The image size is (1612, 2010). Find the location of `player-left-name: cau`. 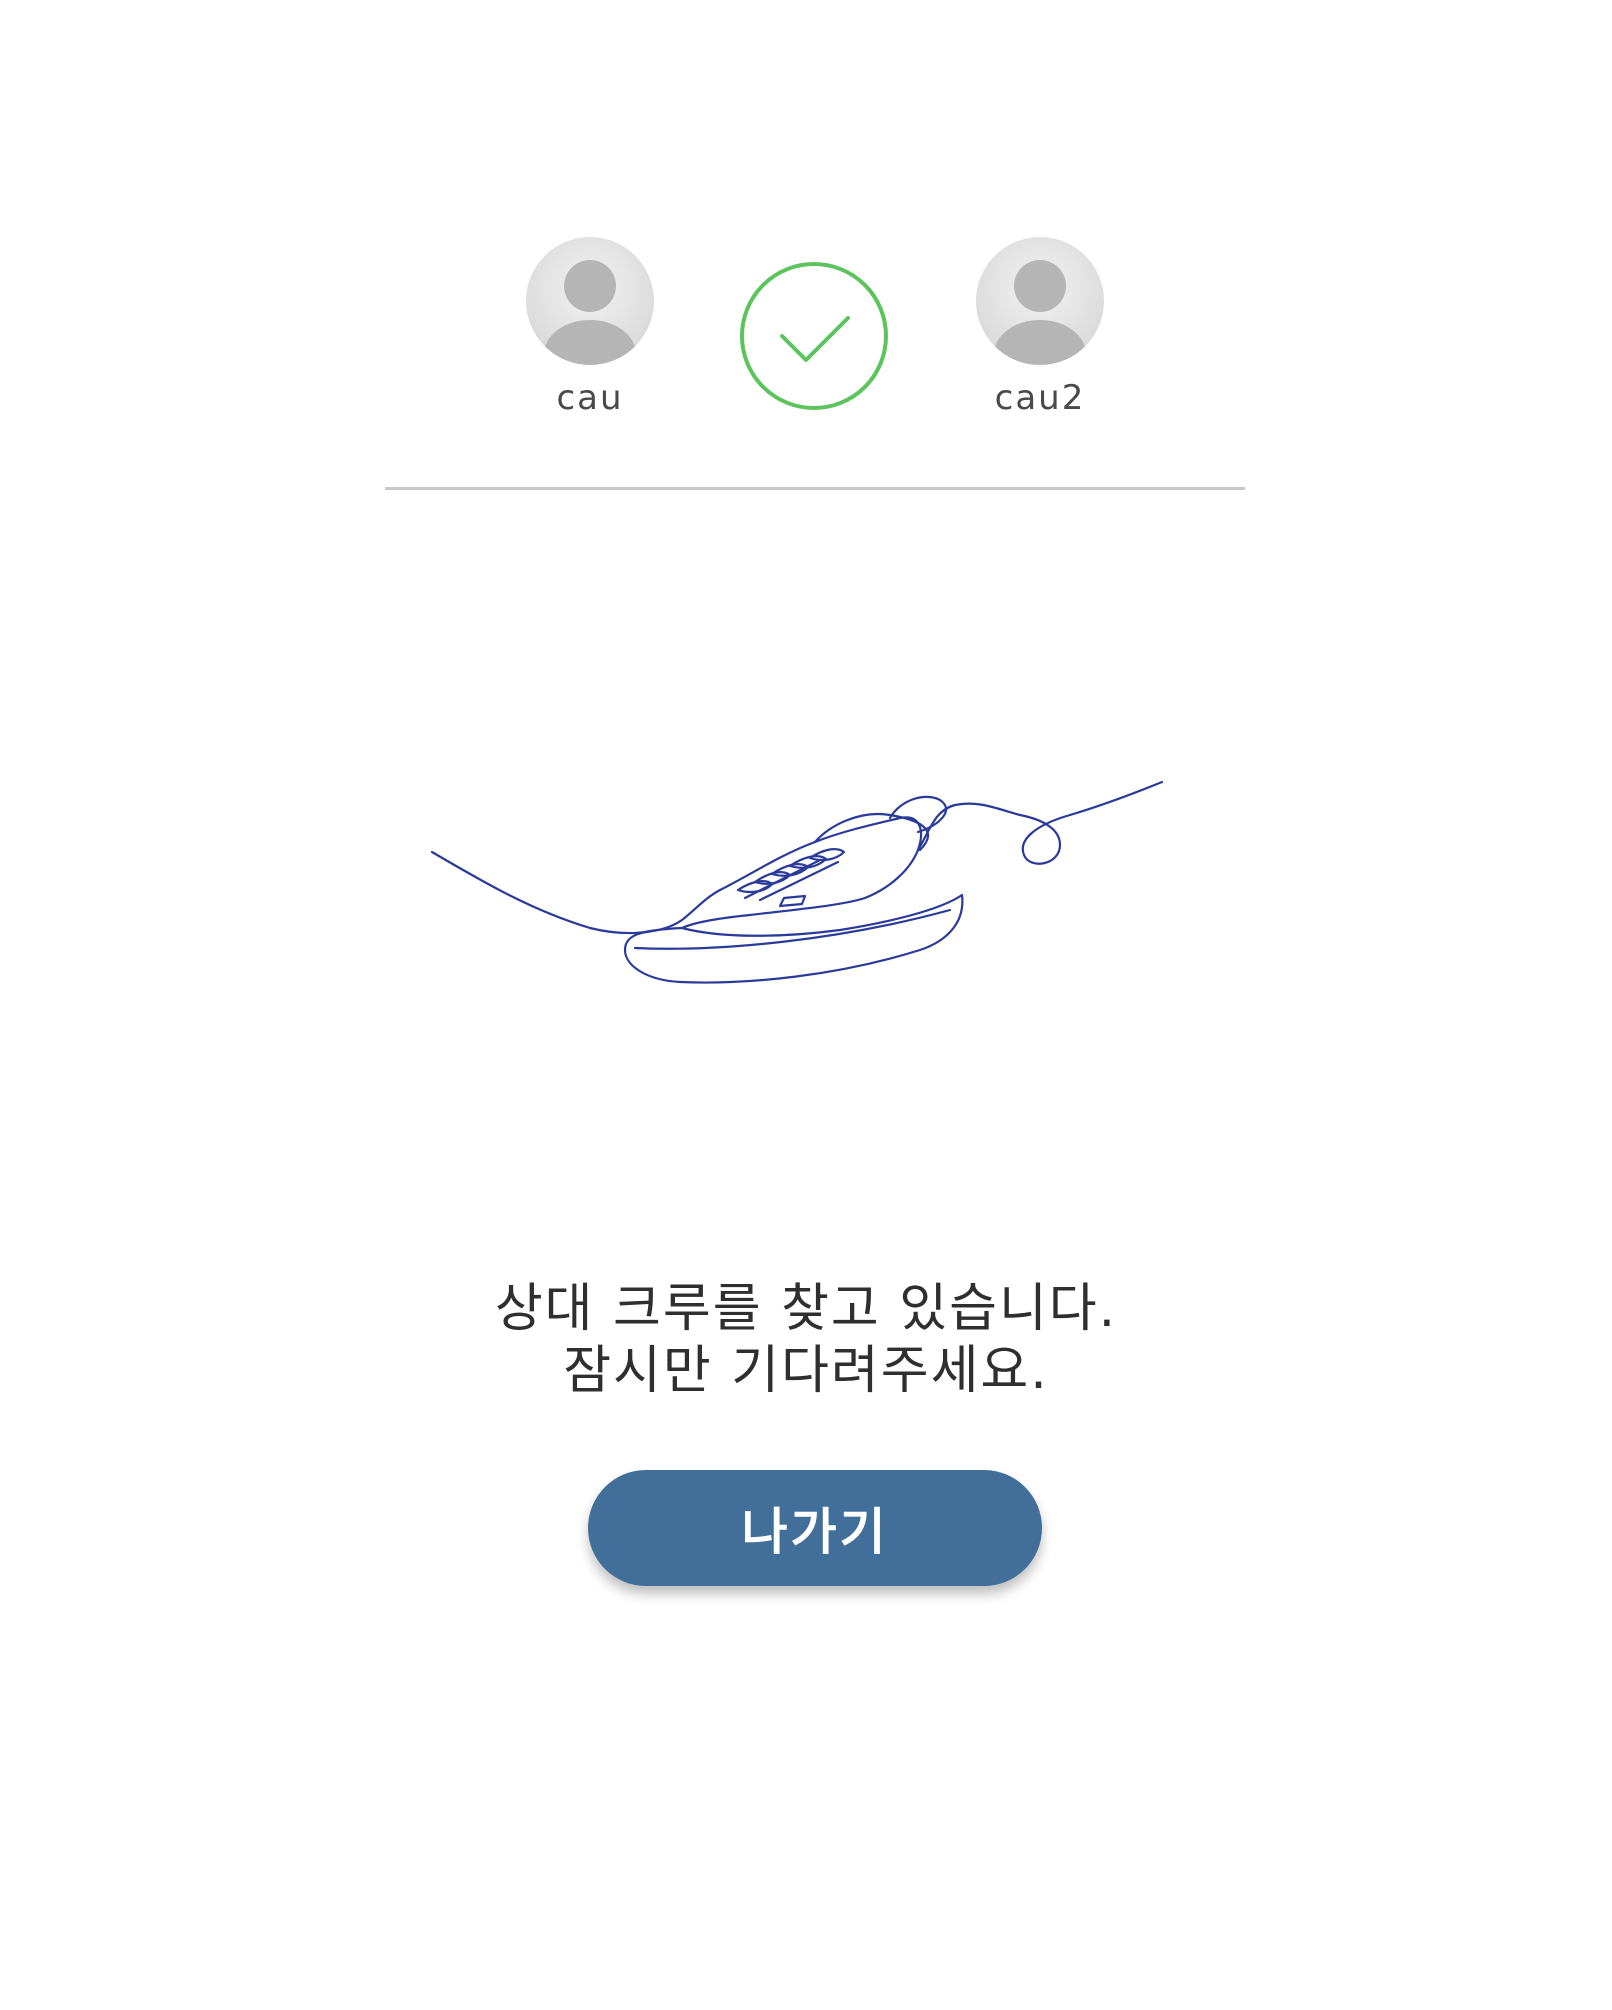

player-left-name: cau is located at coordinates (590, 398).